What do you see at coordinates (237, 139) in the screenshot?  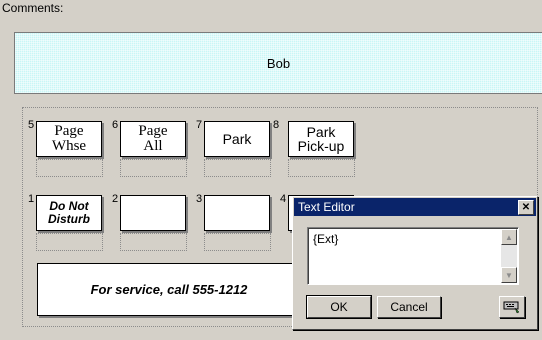 I see `key-park: Park` at bounding box center [237, 139].